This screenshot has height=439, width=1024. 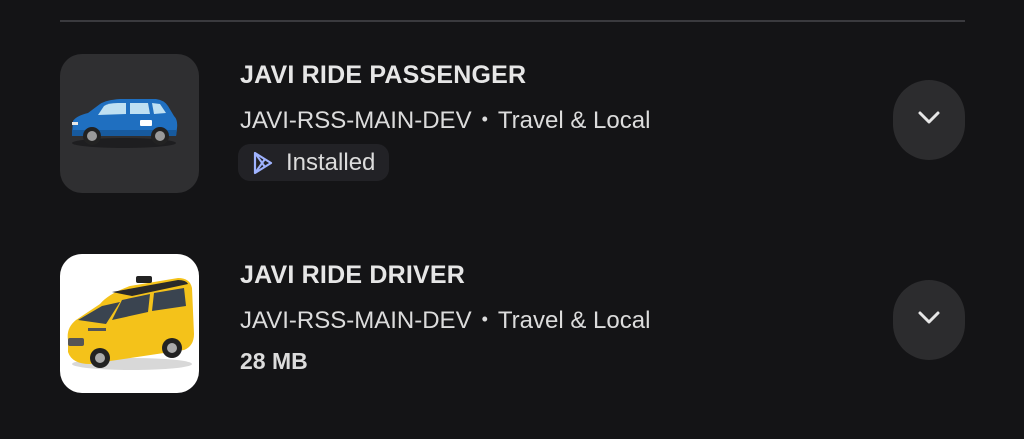 What do you see at coordinates (512, 21) in the screenshot?
I see `divider` at bounding box center [512, 21].